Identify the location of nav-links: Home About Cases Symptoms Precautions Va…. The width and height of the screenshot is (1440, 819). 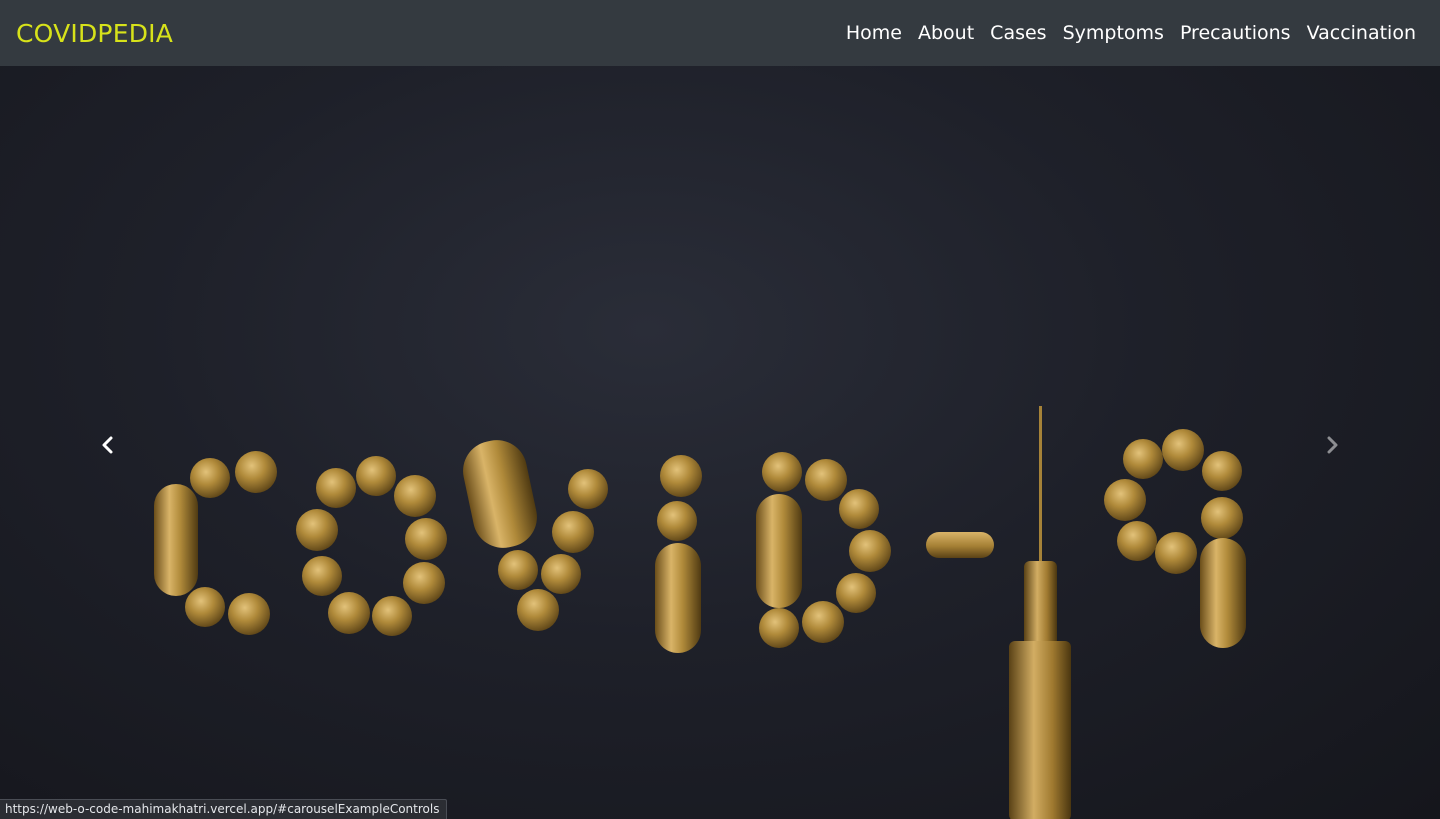
(1131, 33).